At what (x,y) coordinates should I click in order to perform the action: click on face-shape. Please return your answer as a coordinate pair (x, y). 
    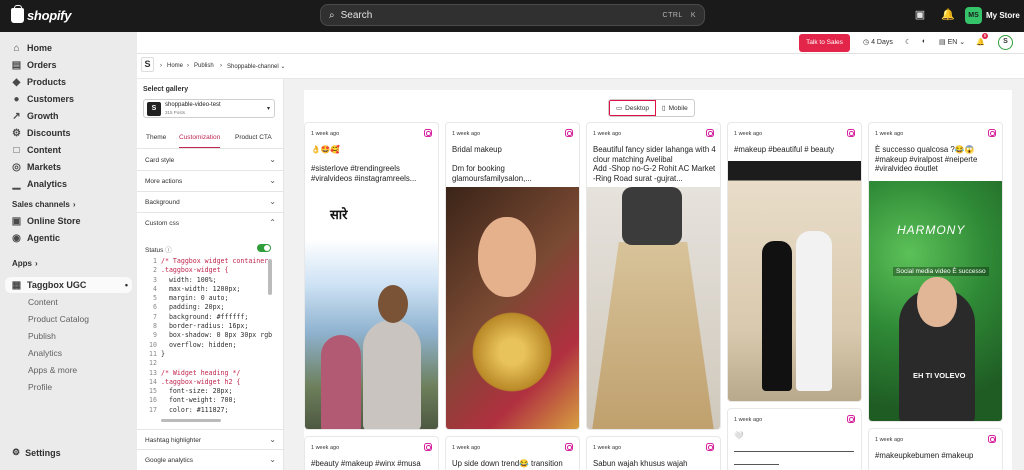
    Looking at the image, I should click on (937, 302).